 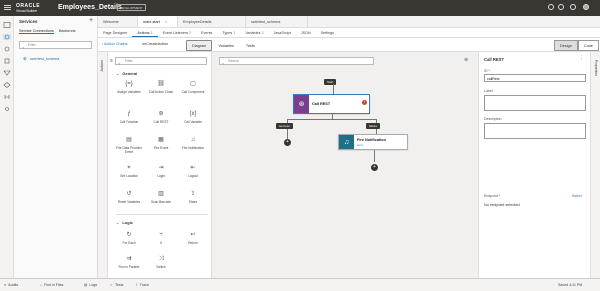 I want to click on close-icon: ×, so click(x=166, y=22).